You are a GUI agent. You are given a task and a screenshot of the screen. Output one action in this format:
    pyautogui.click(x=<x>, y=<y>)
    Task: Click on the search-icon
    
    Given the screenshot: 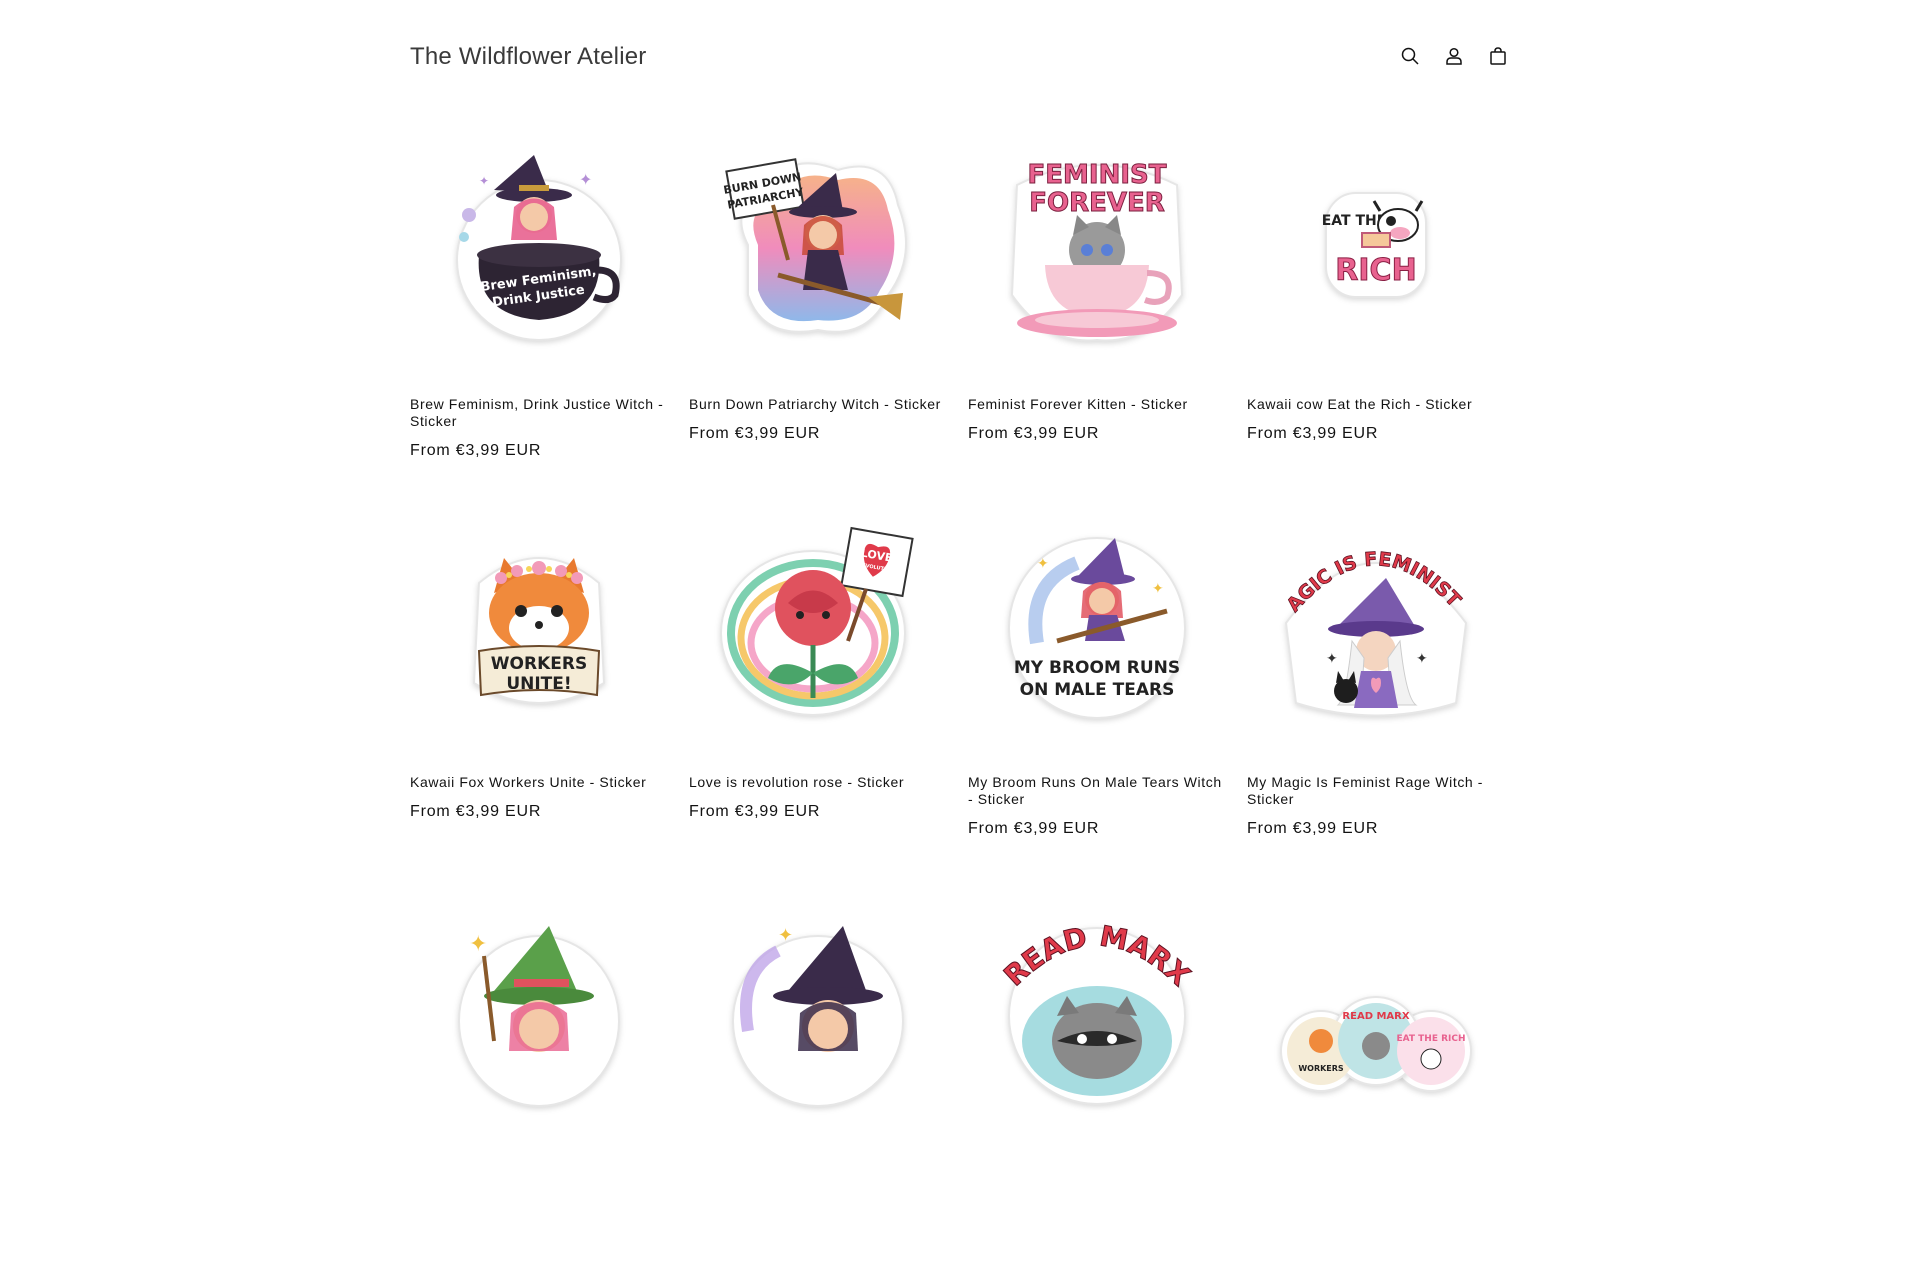 What is the action you would take?
    pyautogui.click(x=1410, y=56)
    